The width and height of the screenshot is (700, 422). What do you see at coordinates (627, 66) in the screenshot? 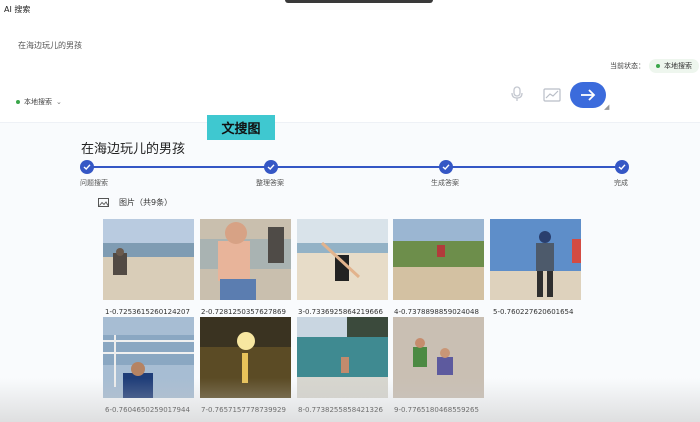
I see `status-label: 当前状态：` at bounding box center [627, 66].